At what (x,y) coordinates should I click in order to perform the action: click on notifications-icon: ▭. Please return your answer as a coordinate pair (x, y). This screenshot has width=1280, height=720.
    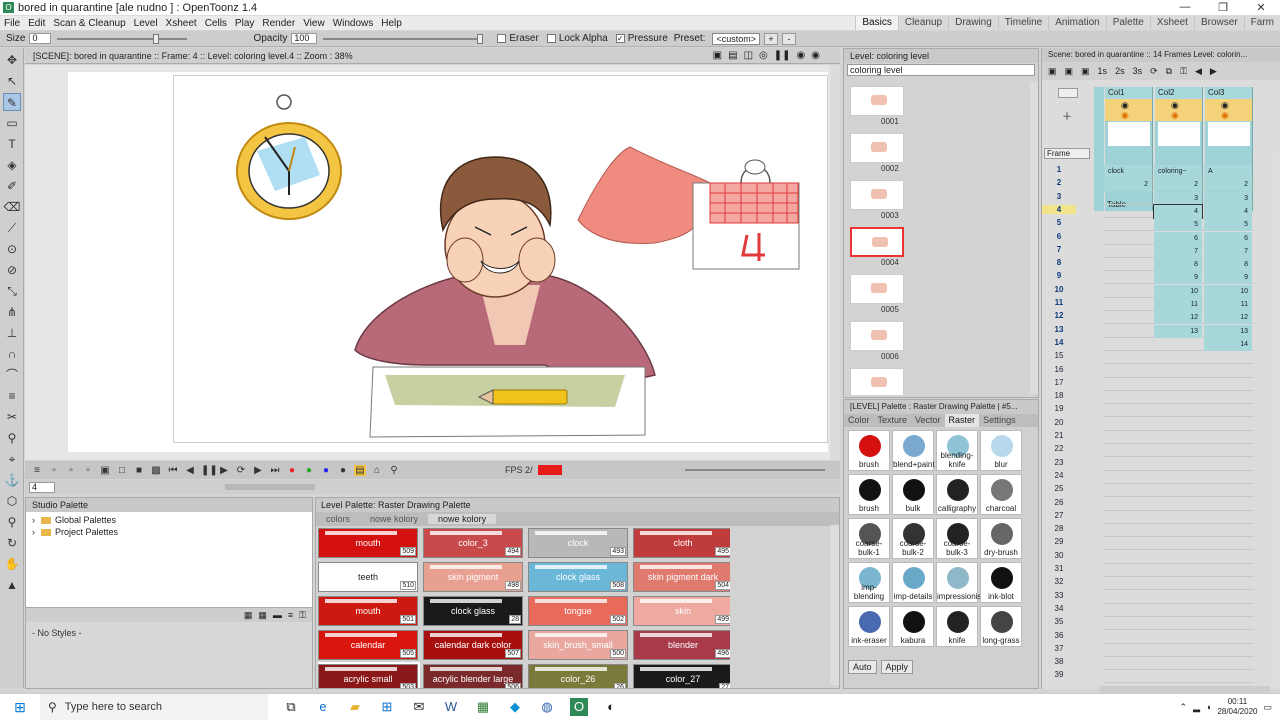
    Looking at the image, I should click on (1267, 707).